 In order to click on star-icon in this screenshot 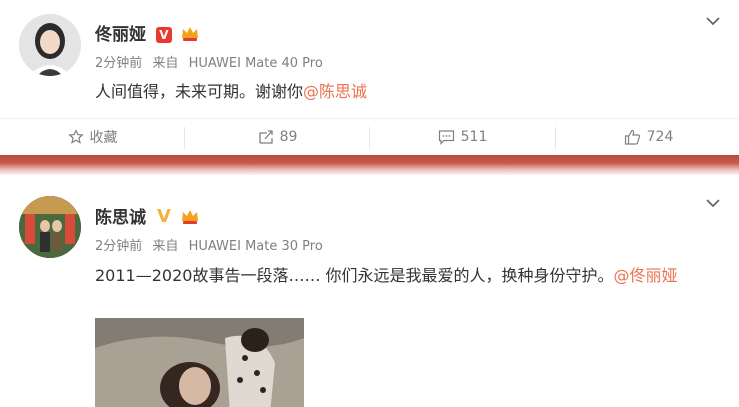, I will do `click(75, 136)`.